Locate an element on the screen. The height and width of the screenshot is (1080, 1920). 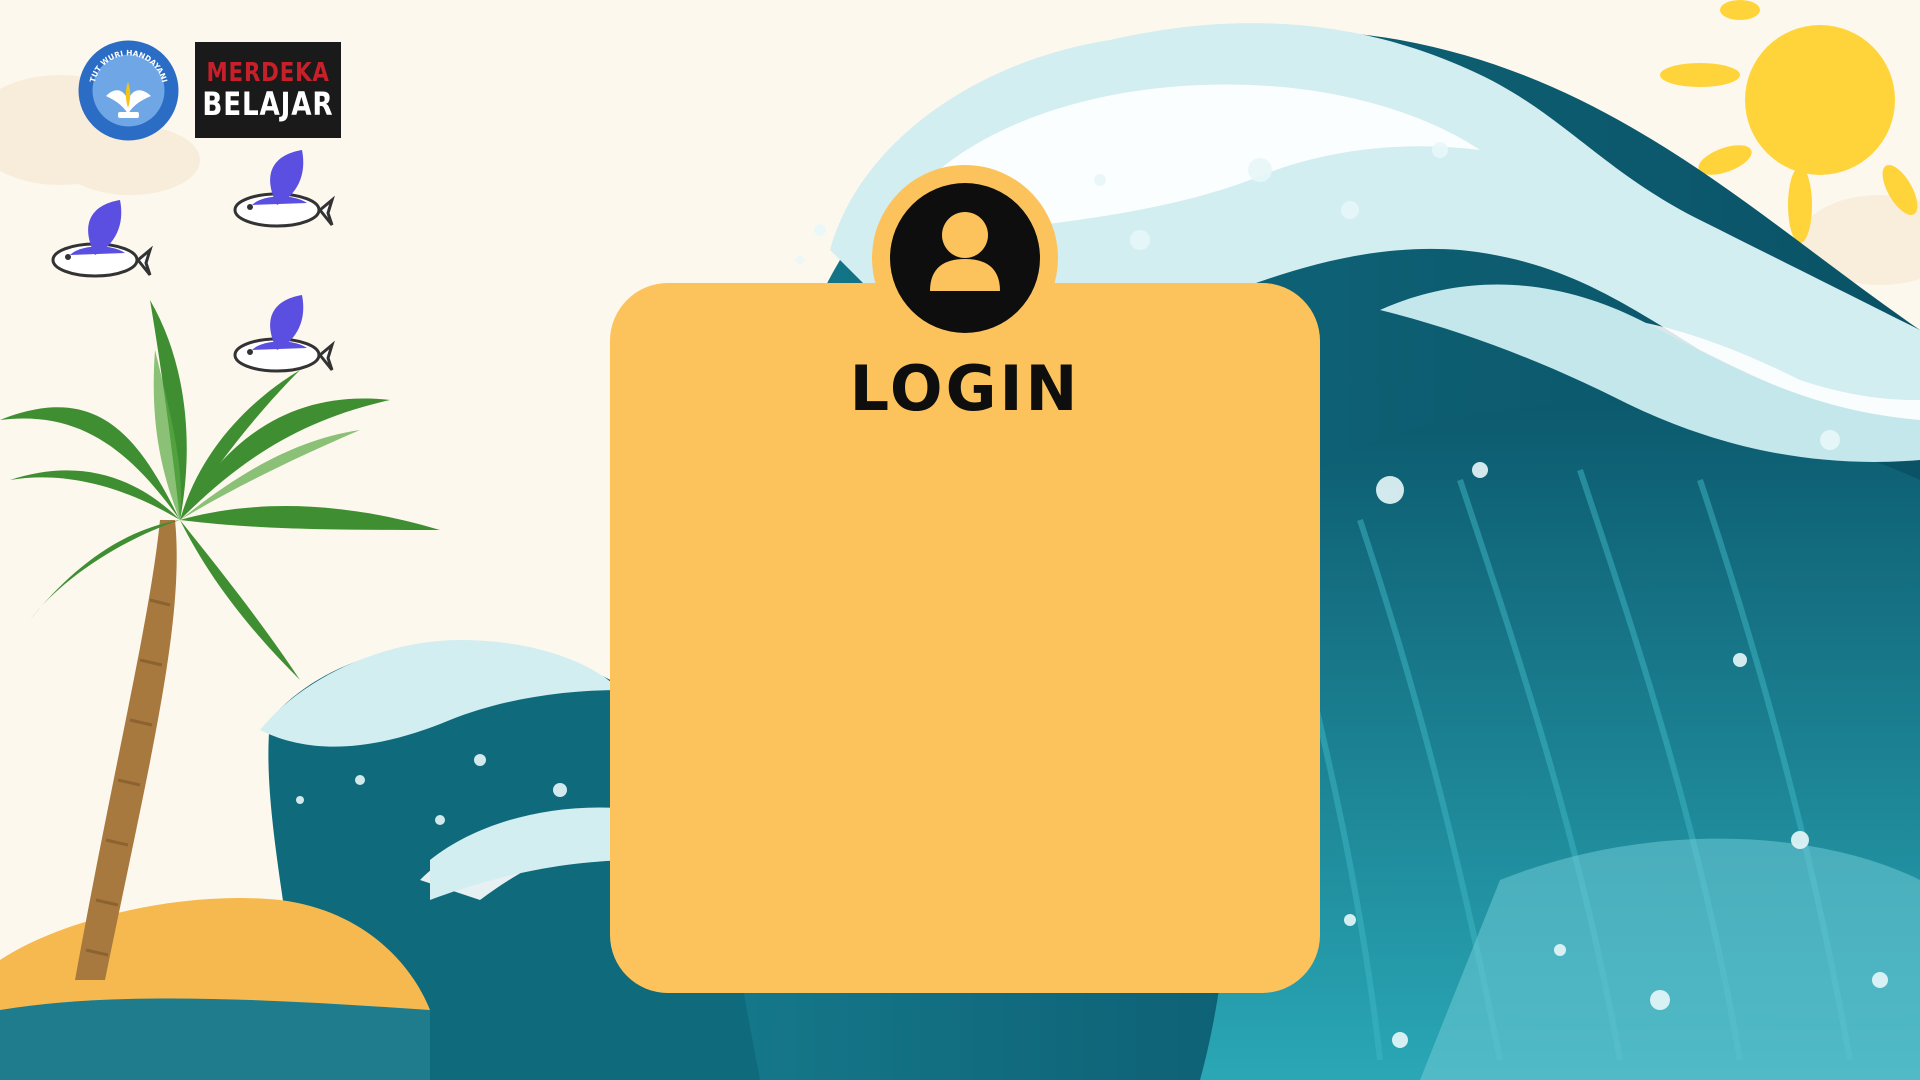
merdeka-belajar-logo: MERDEKA BELAJAR is located at coordinates (268, 90).